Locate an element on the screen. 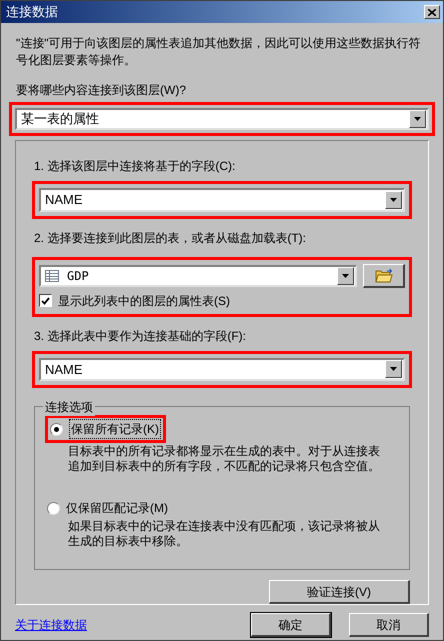 The height and width of the screenshot is (641, 444). dropdown-field: GDP is located at coordinates (198, 275).